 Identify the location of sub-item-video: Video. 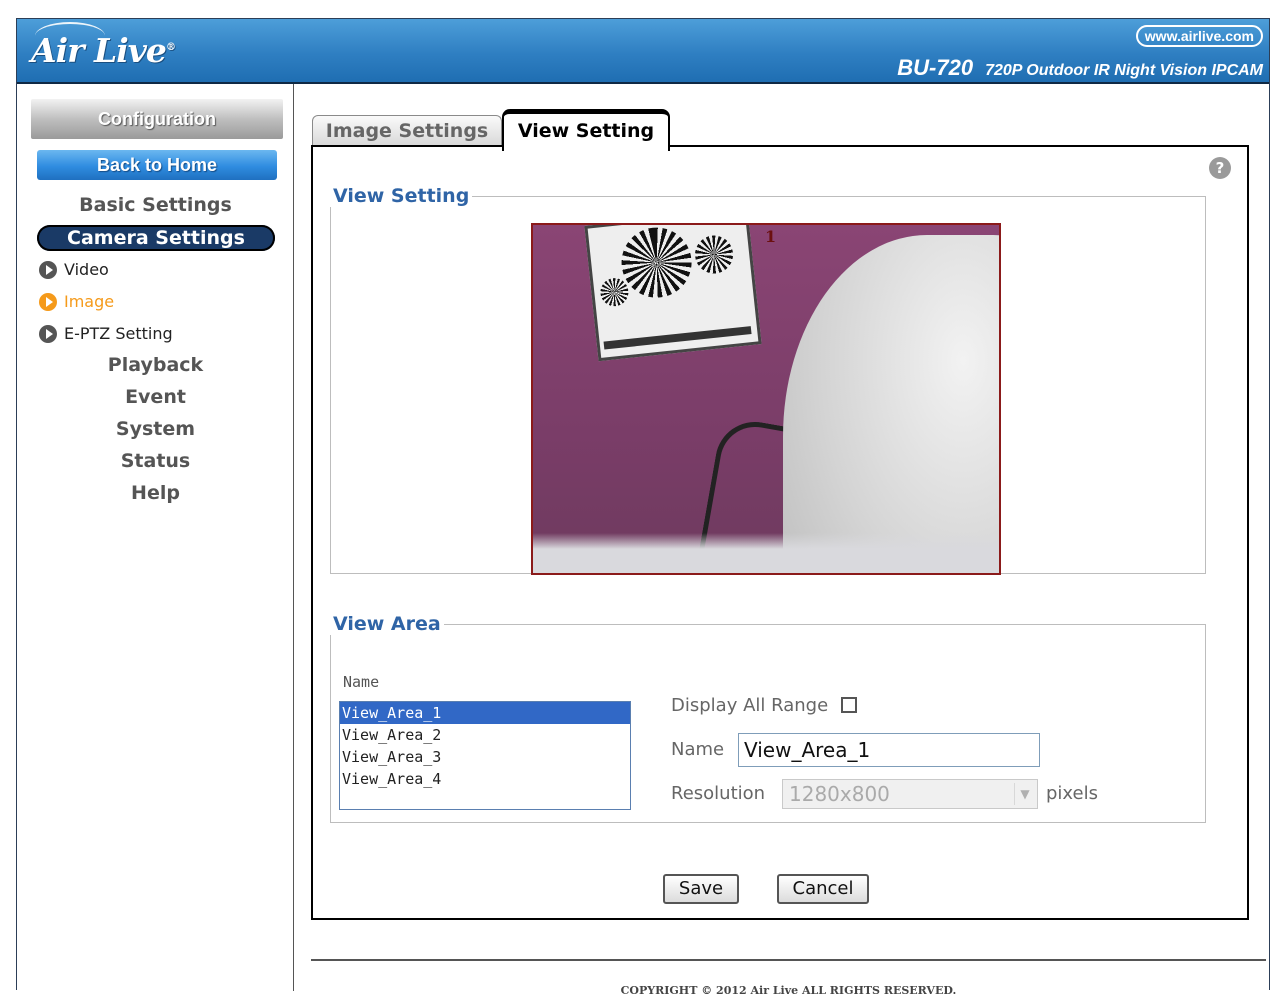
(74, 269).